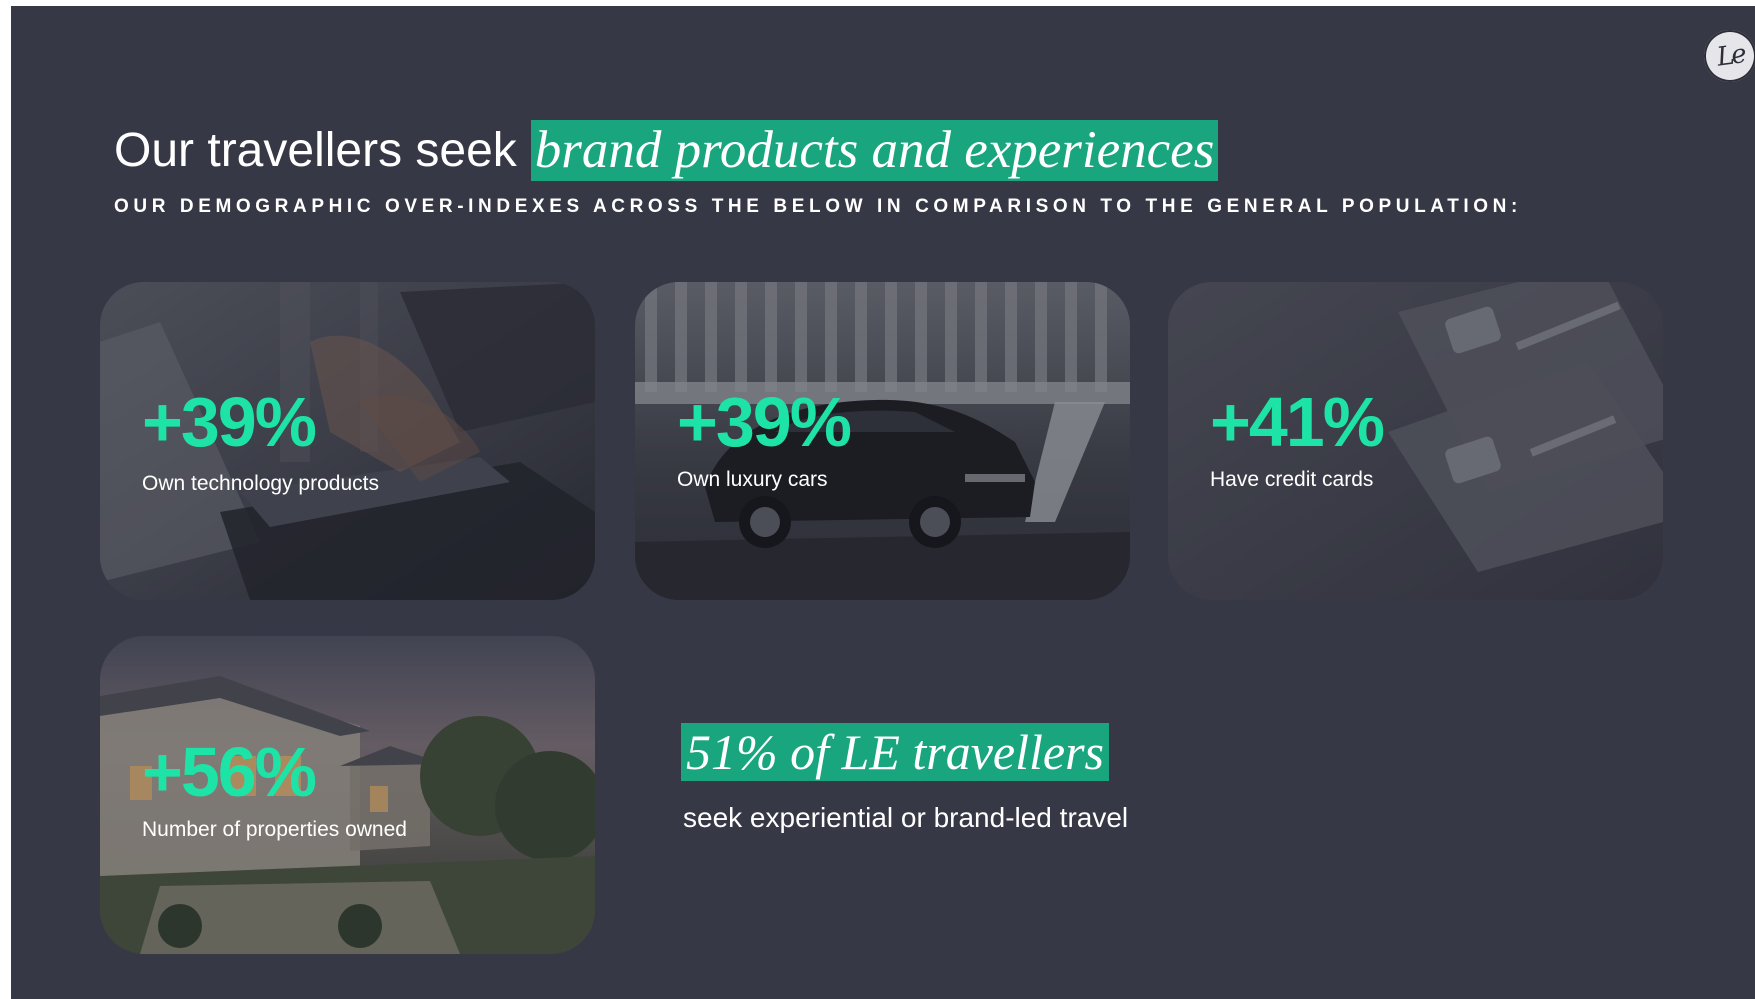 The width and height of the screenshot is (1755, 999). I want to click on le-logo-icon: Le, so click(1729, 56).